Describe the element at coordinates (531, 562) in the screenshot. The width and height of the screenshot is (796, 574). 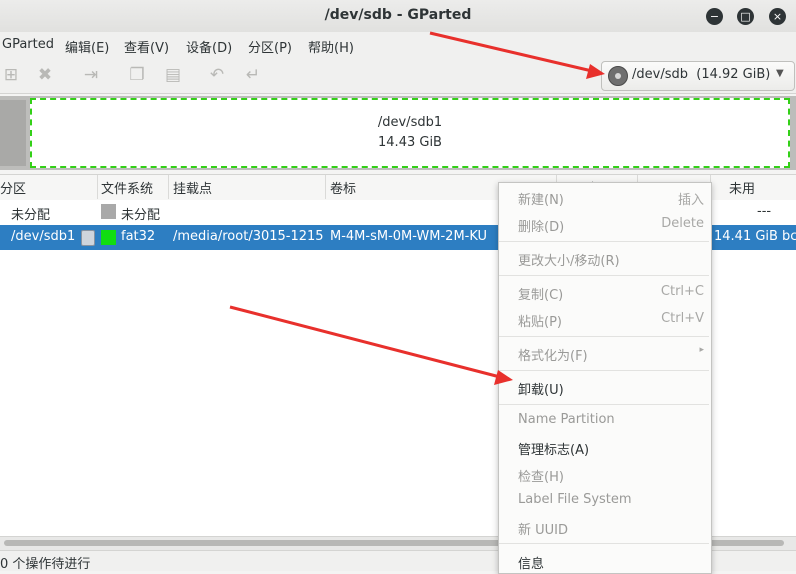
I see `menu-item-information: 信息` at that location.